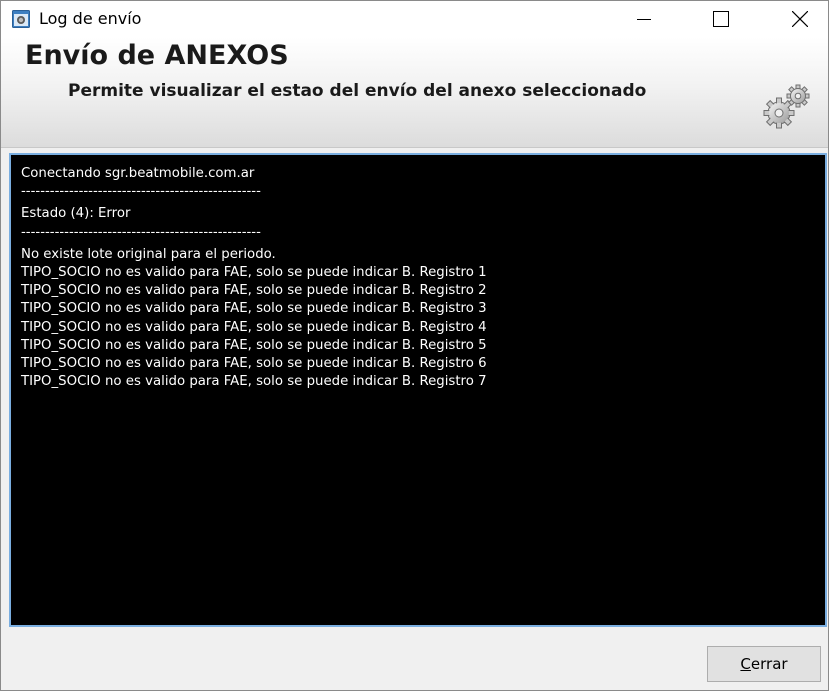 The width and height of the screenshot is (829, 691). What do you see at coordinates (148, 254) in the screenshot?
I see `log-line: No existe lote original para el periodo.` at bounding box center [148, 254].